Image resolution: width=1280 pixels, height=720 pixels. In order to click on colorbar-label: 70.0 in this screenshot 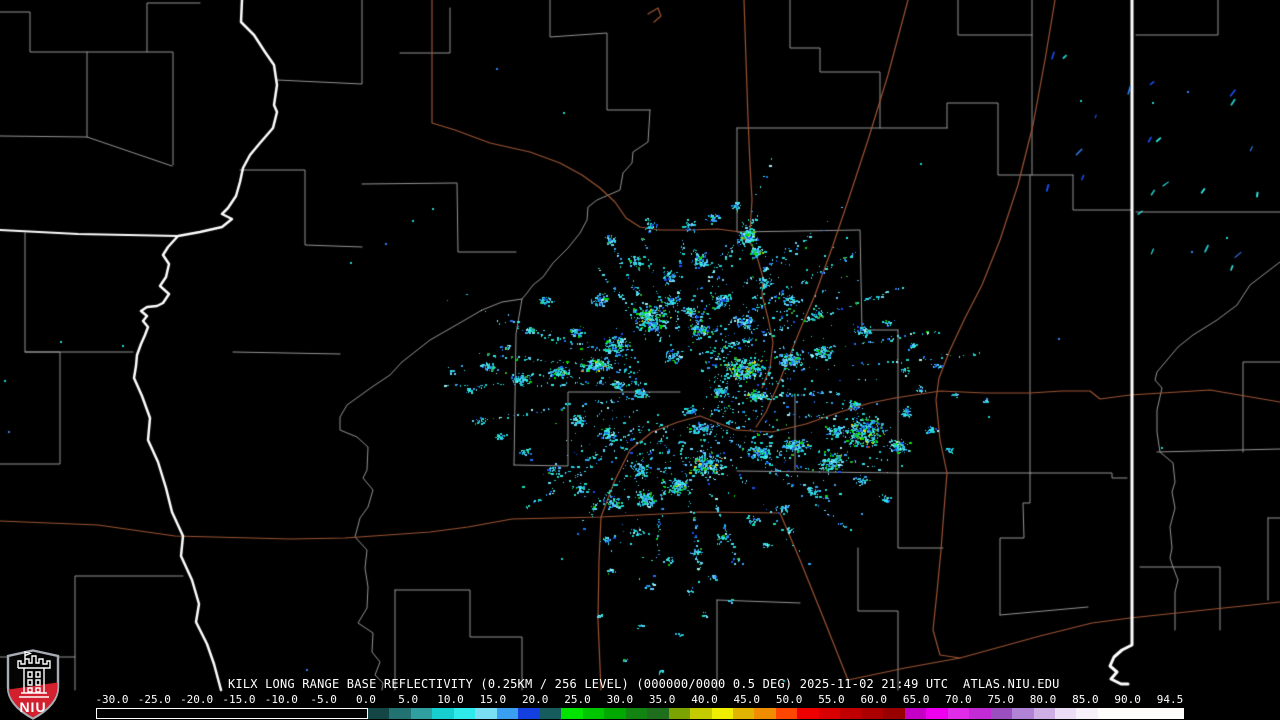, I will do `click(958, 699)`.